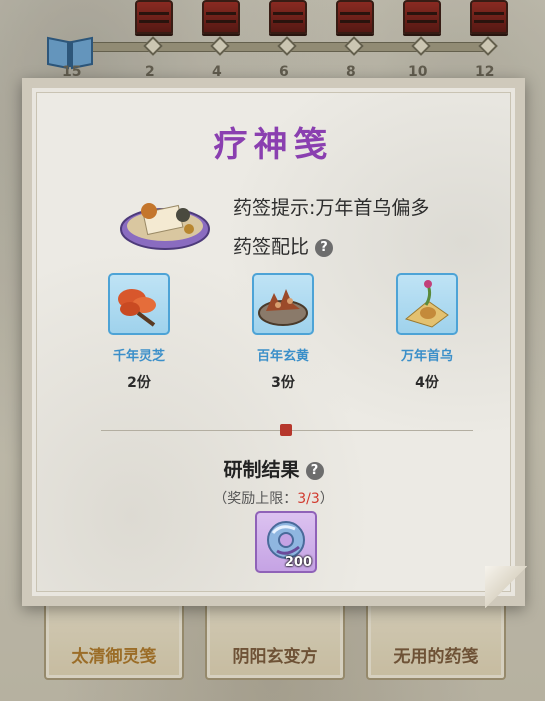  Describe the element at coordinates (139, 304) in the screenshot. I see `lingzhi-icon` at that location.